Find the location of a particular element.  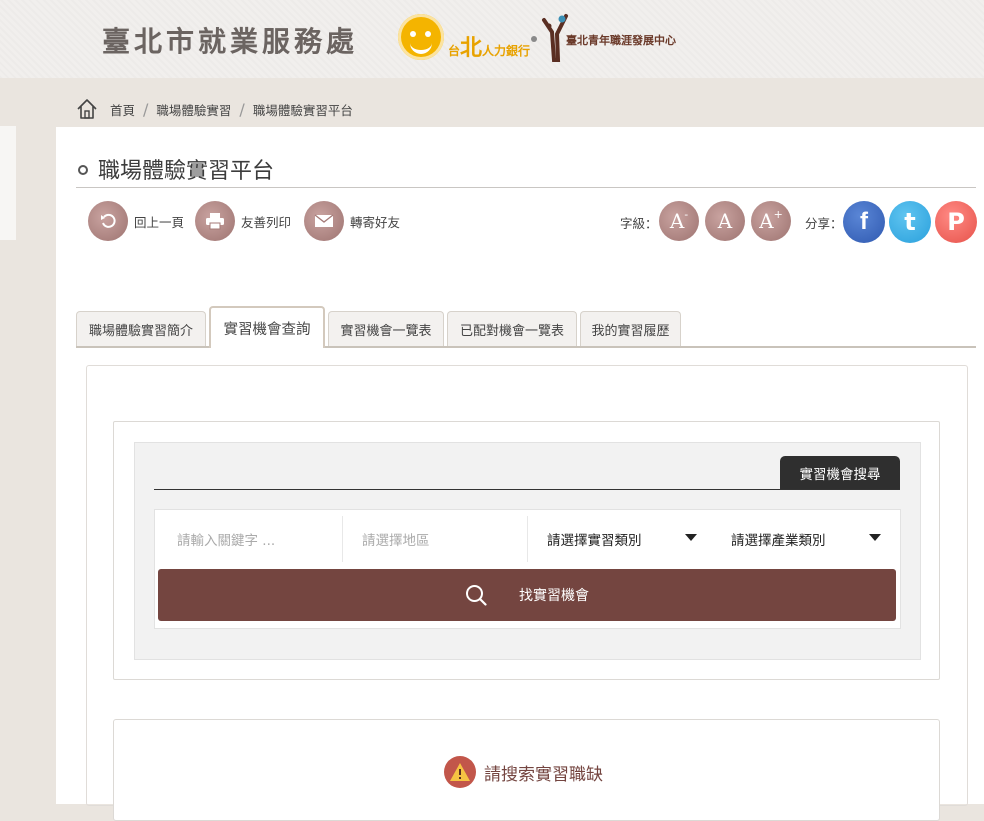

home-icon is located at coordinates (87, 109).